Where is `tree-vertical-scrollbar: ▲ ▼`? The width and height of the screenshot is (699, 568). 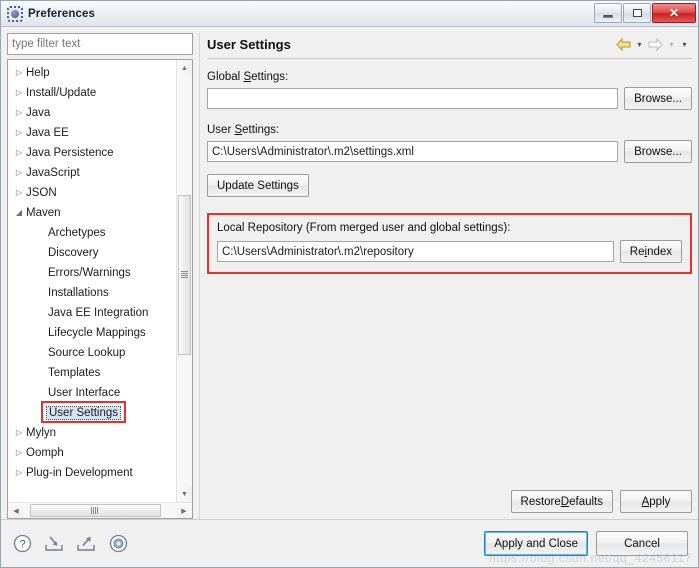 tree-vertical-scrollbar: ▲ ▼ is located at coordinates (184, 281).